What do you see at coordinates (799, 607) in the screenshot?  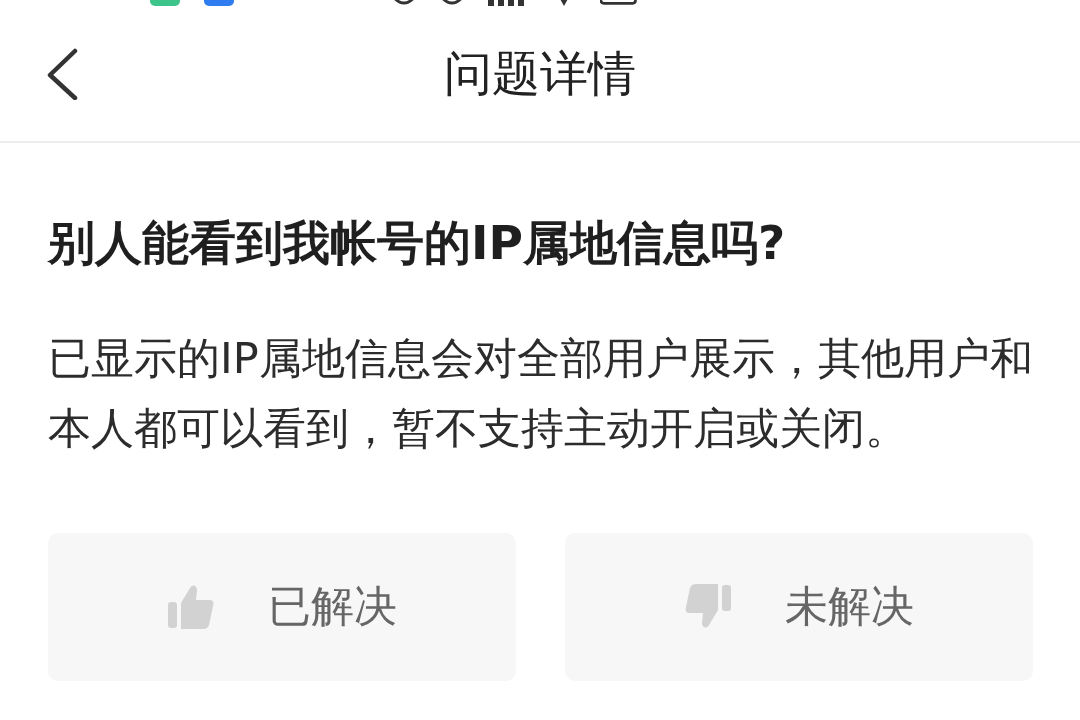 I see `unsolved-button: 未解决` at bounding box center [799, 607].